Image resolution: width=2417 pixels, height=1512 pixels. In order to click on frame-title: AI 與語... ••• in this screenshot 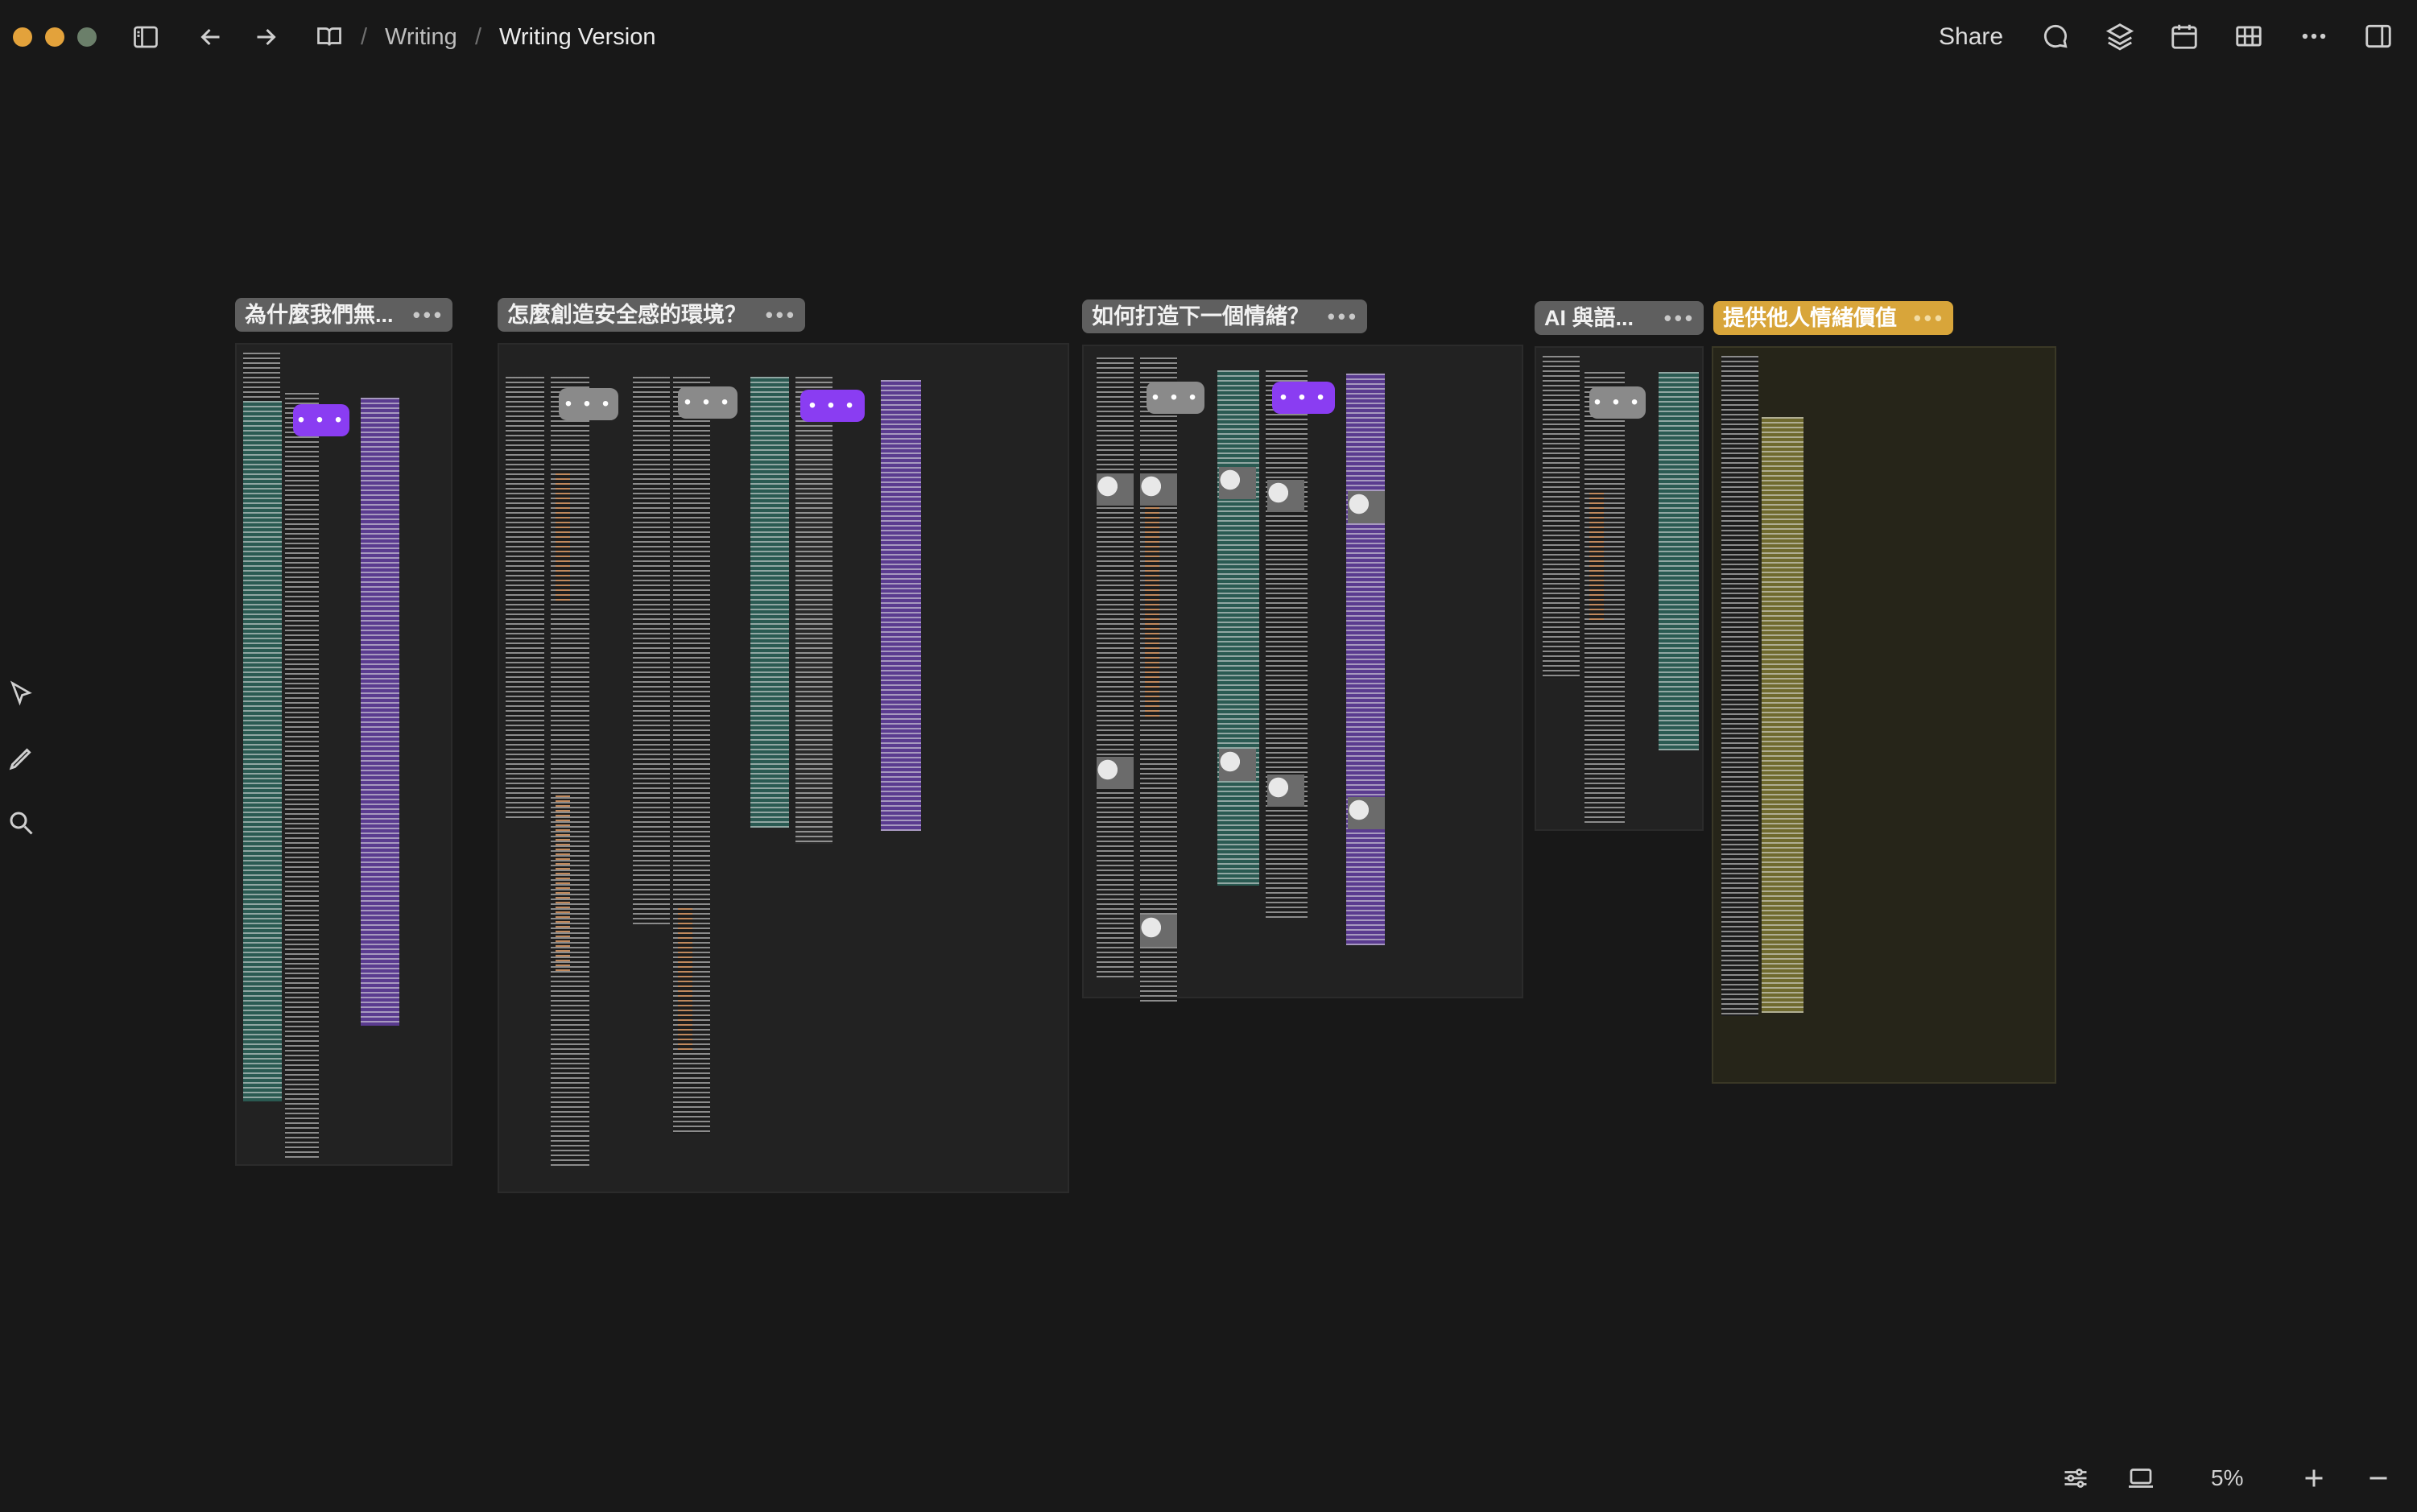, I will do `click(1619, 318)`.